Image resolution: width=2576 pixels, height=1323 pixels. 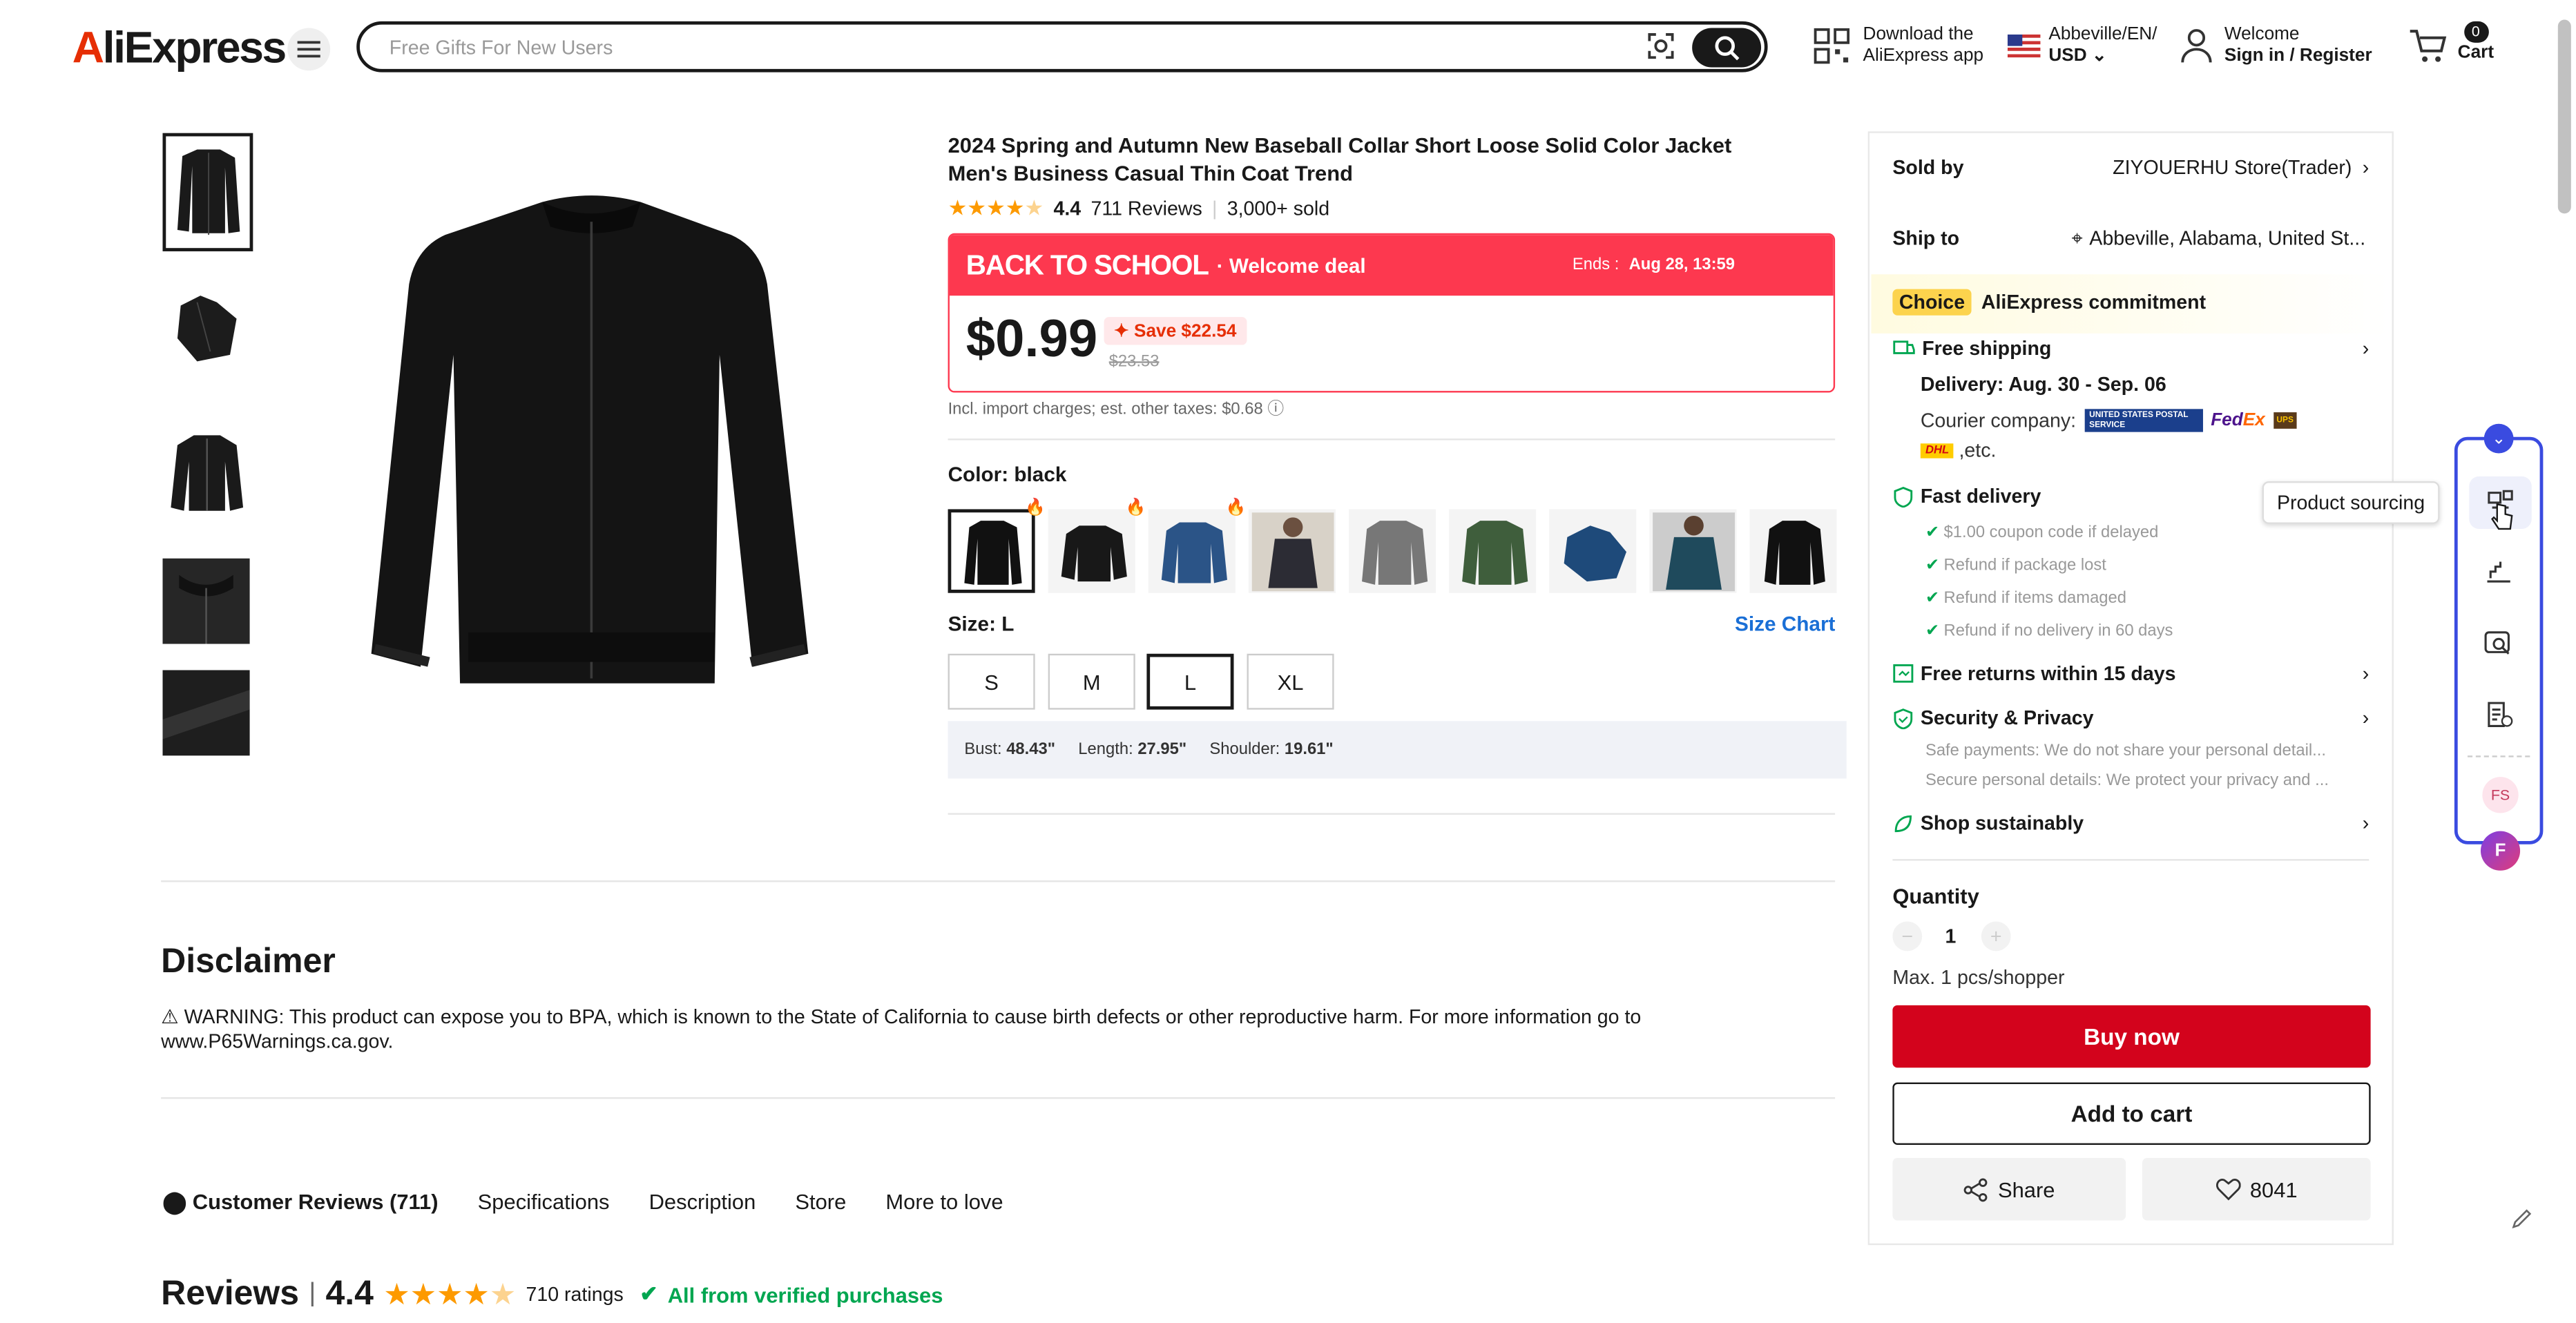 I want to click on fast-item: Refund if package lost, so click(x=2024, y=566).